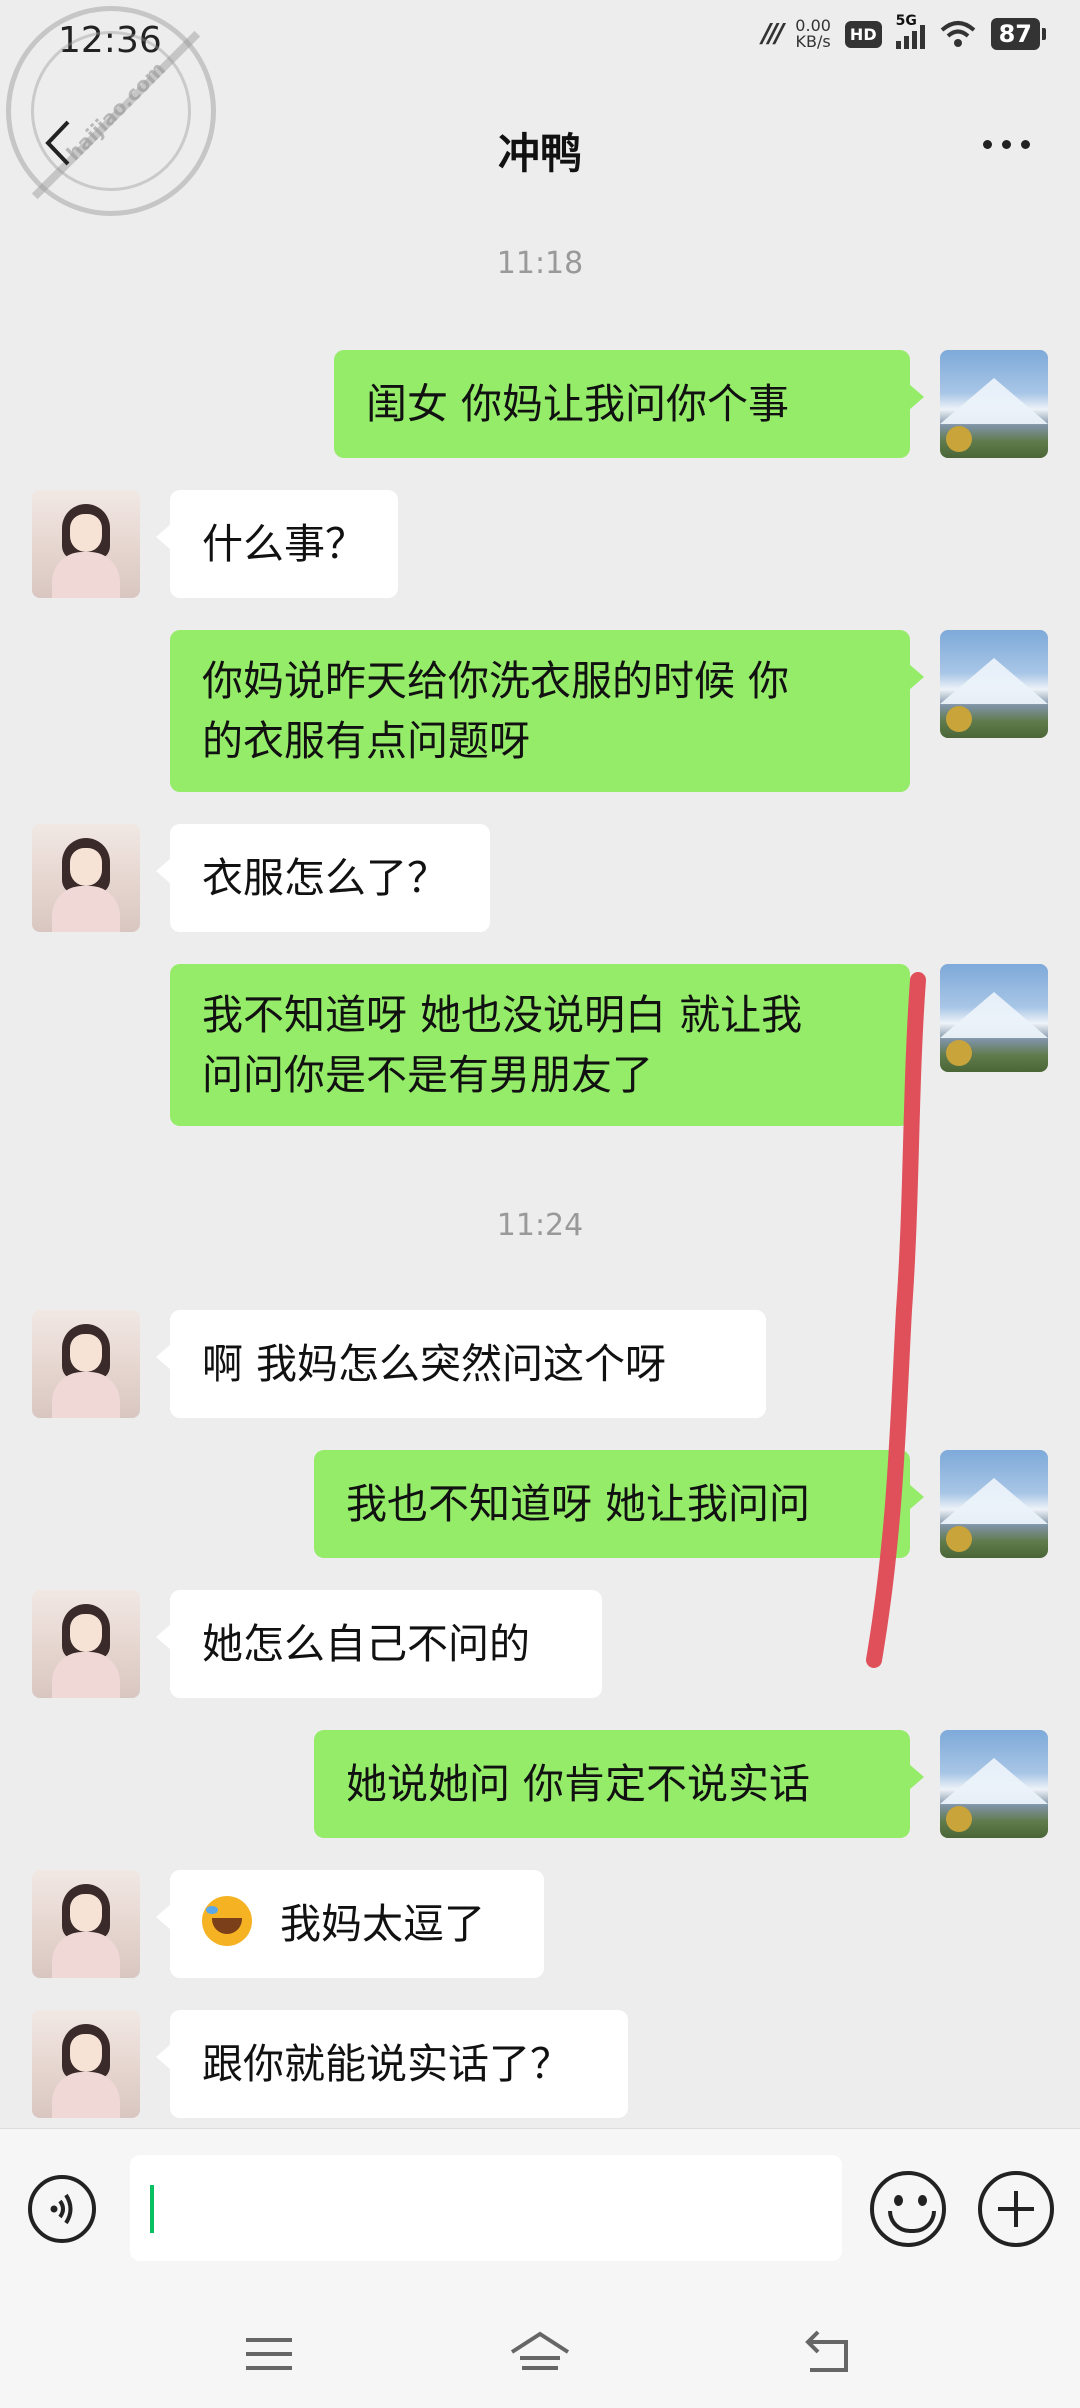 Image resolution: width=1080 pixels, height=2408 pixels. I want to click on message-bubble-received: 她怎么自己不问的, so click(379, 1644).